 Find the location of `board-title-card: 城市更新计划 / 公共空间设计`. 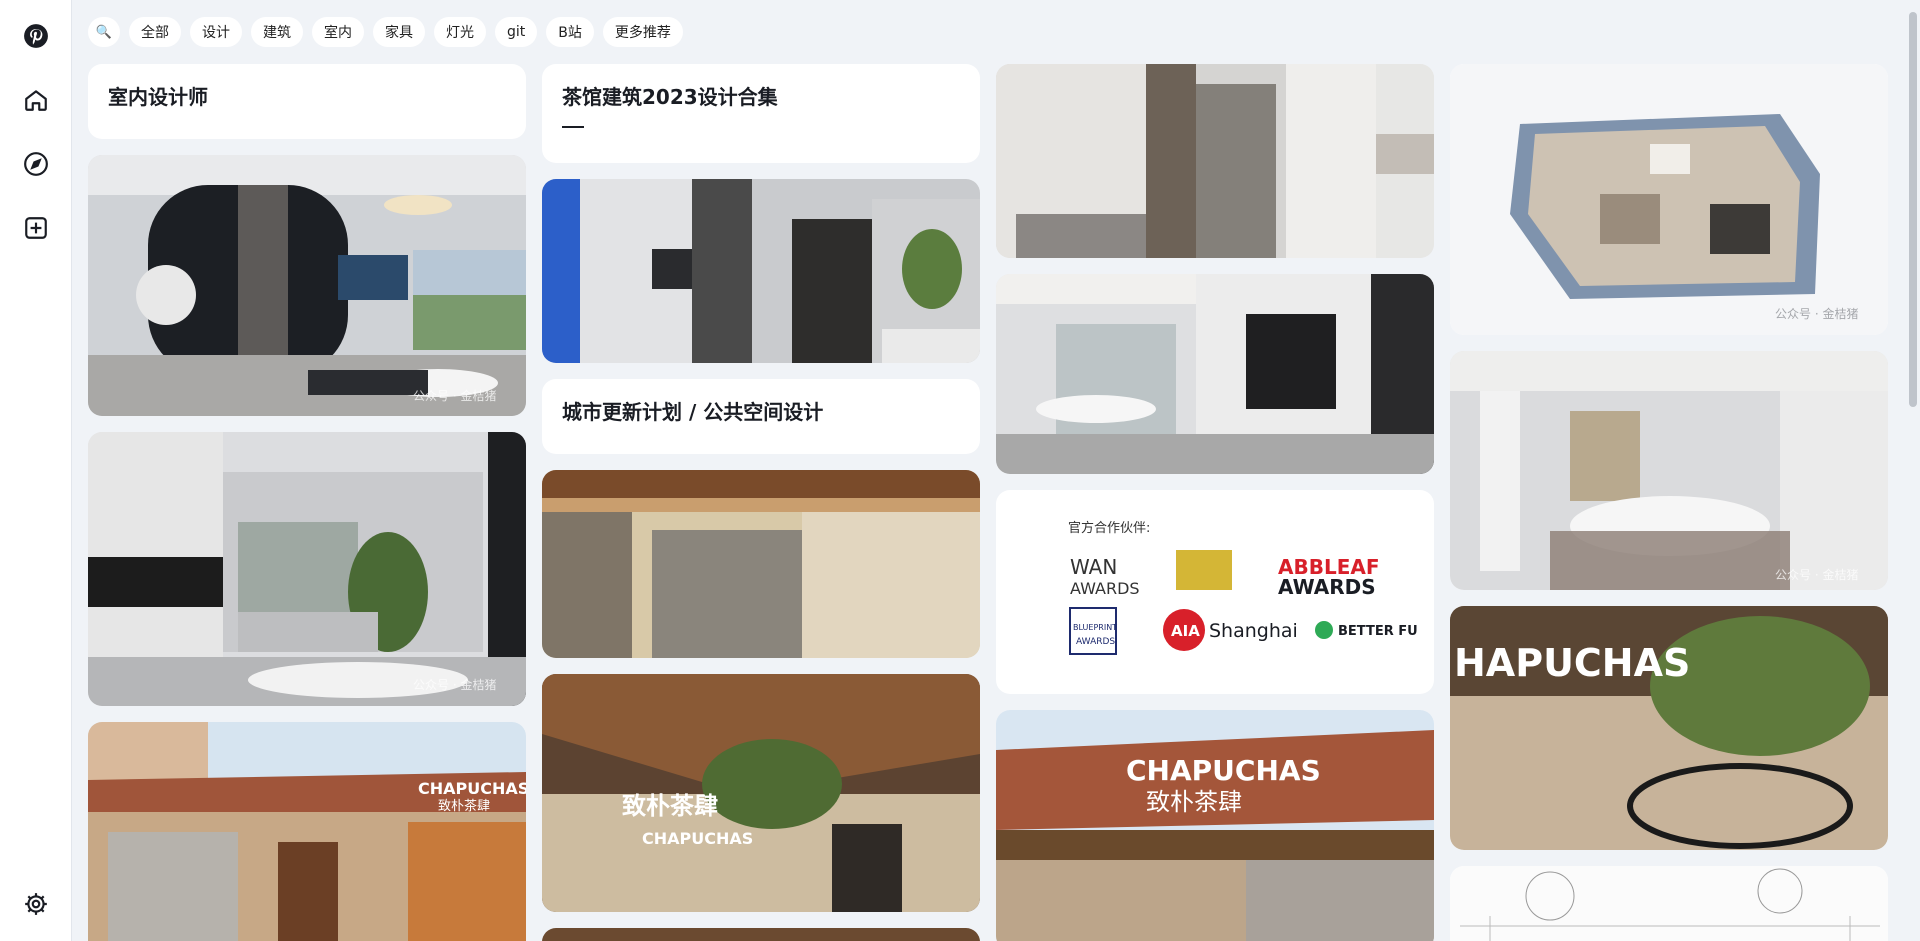

board-title-card: 城市更新计划 / 公共空间设计 is located at coordinates (761, 416).